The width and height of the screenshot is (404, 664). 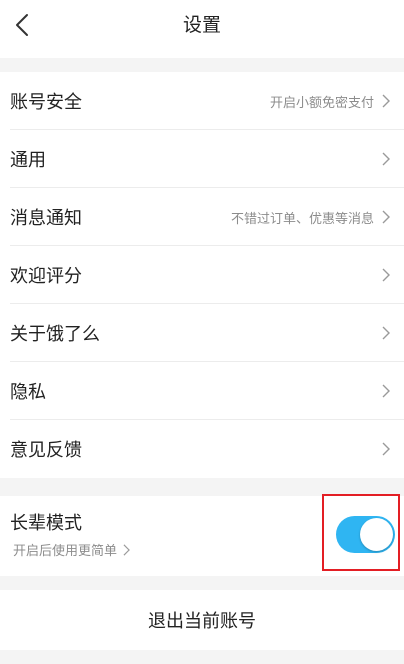 I want to click on senior-mode-info-link: 开启后使用更简单, so click(x=71, y=549).